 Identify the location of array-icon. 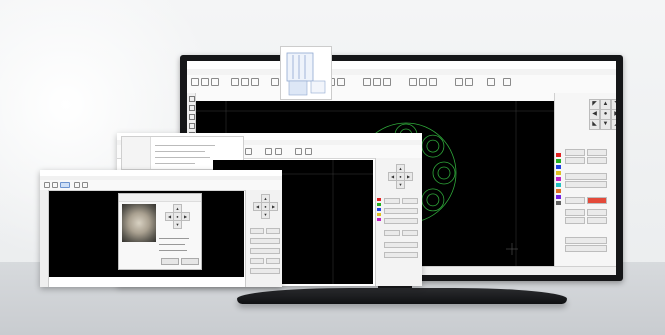
(341, 82).